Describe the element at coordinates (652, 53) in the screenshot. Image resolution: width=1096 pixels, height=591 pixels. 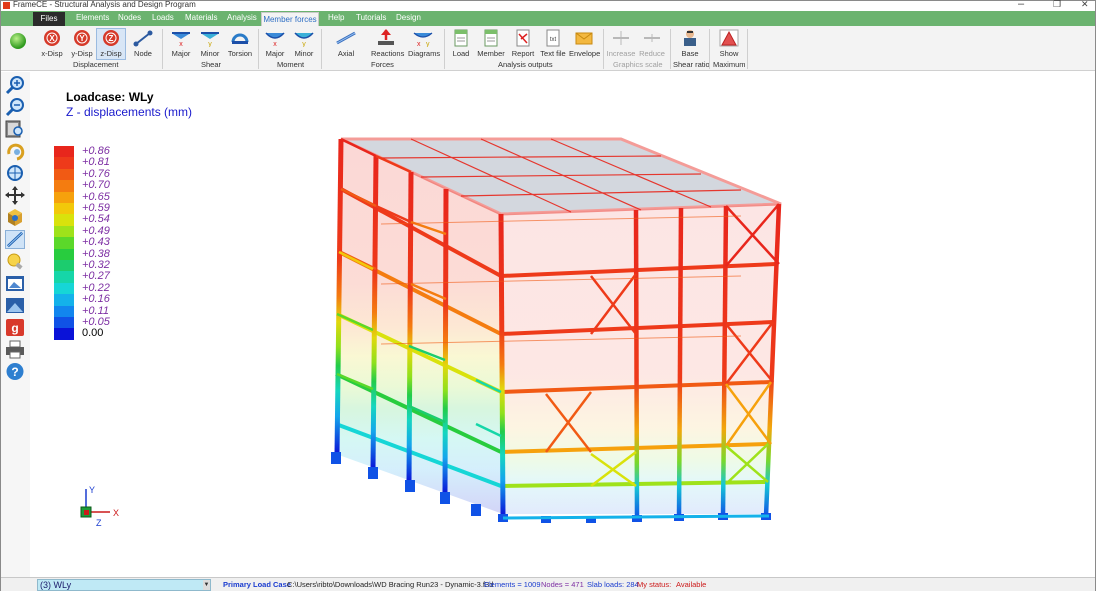
I see `reduce-label: Reduce` at that location.